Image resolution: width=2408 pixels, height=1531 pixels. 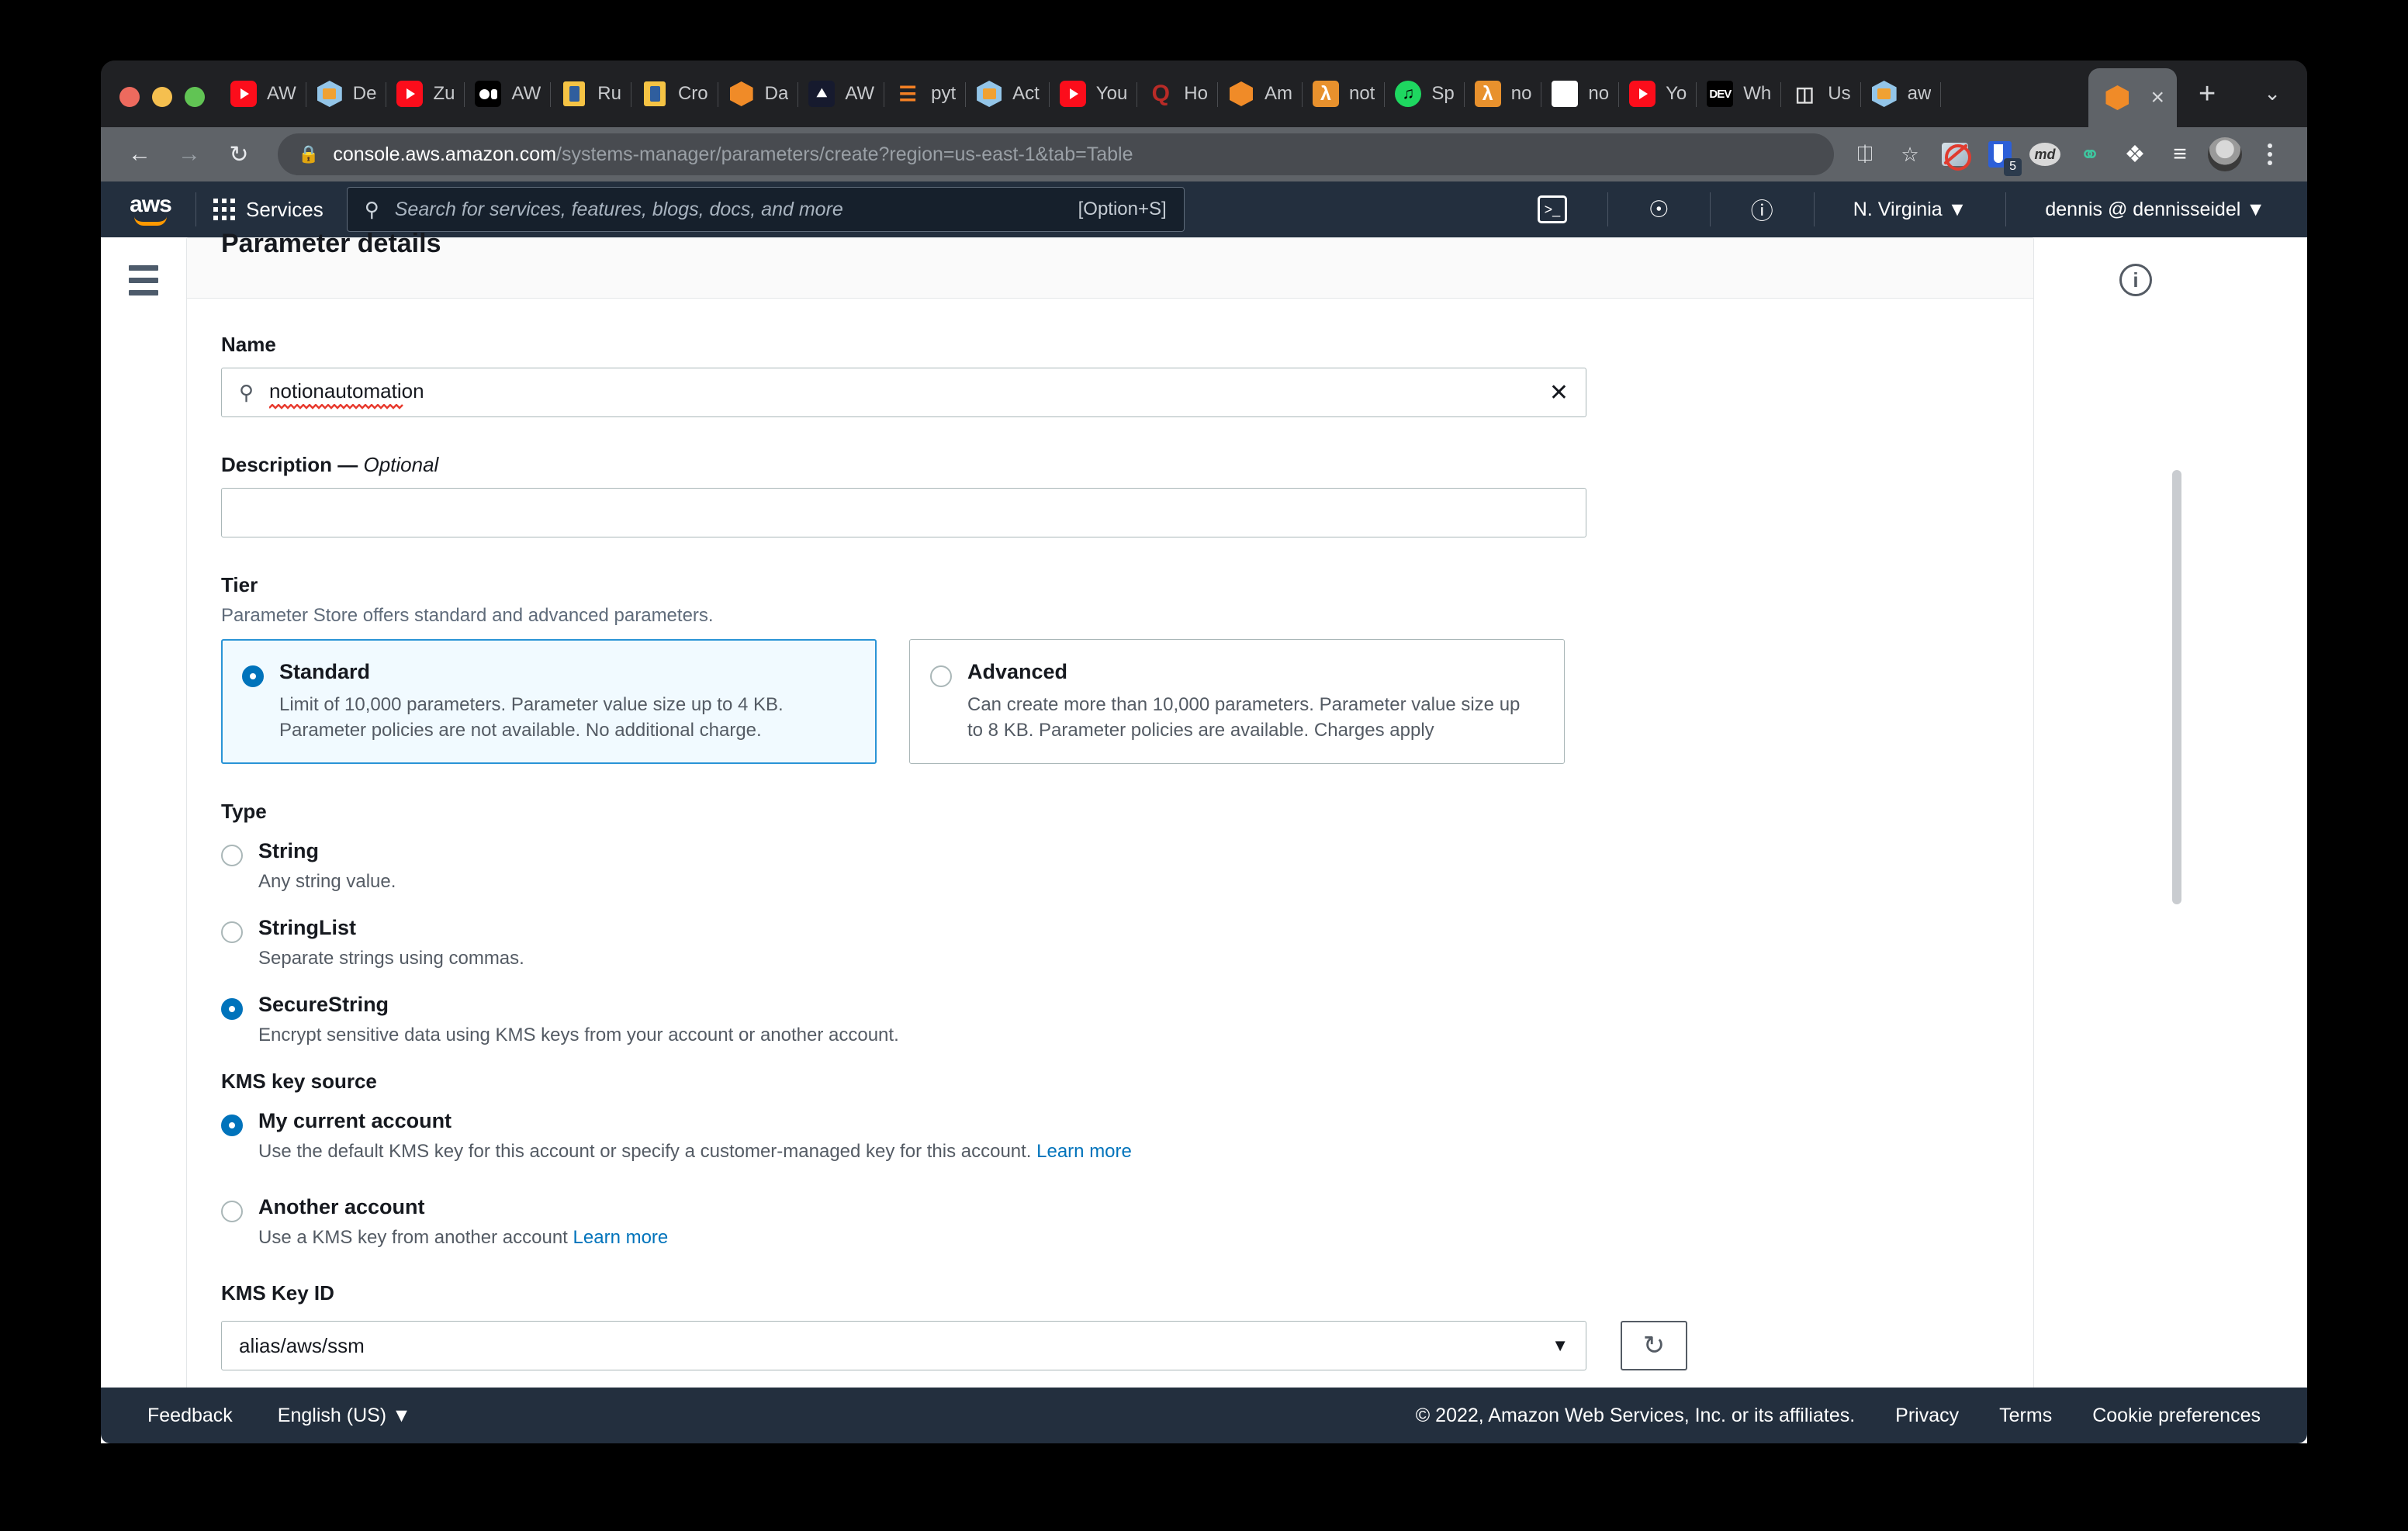 What do you see at coordinates (346, 93) in the screenshot?
I see `browser-tab: De` at bounding box center [346, 93].